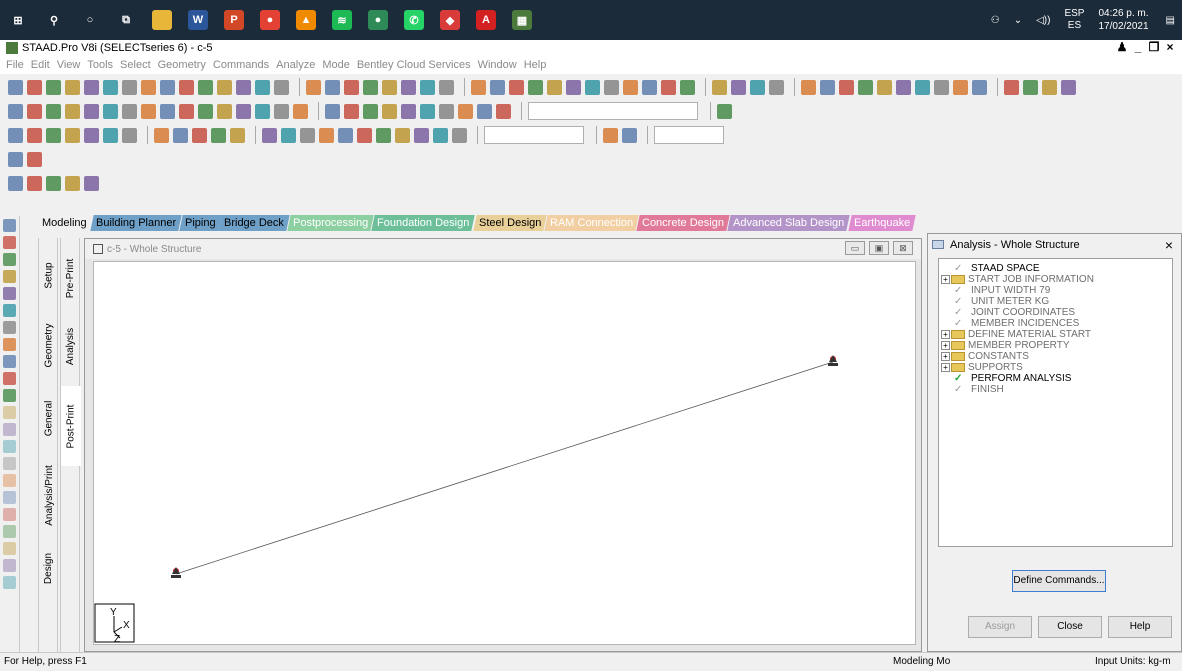 Image resolution: width=1182 pixels, height=671 pixels. Describe the element at coordinates (15, 65) in the screenshot. I see `menu-item-file: File` at that location.